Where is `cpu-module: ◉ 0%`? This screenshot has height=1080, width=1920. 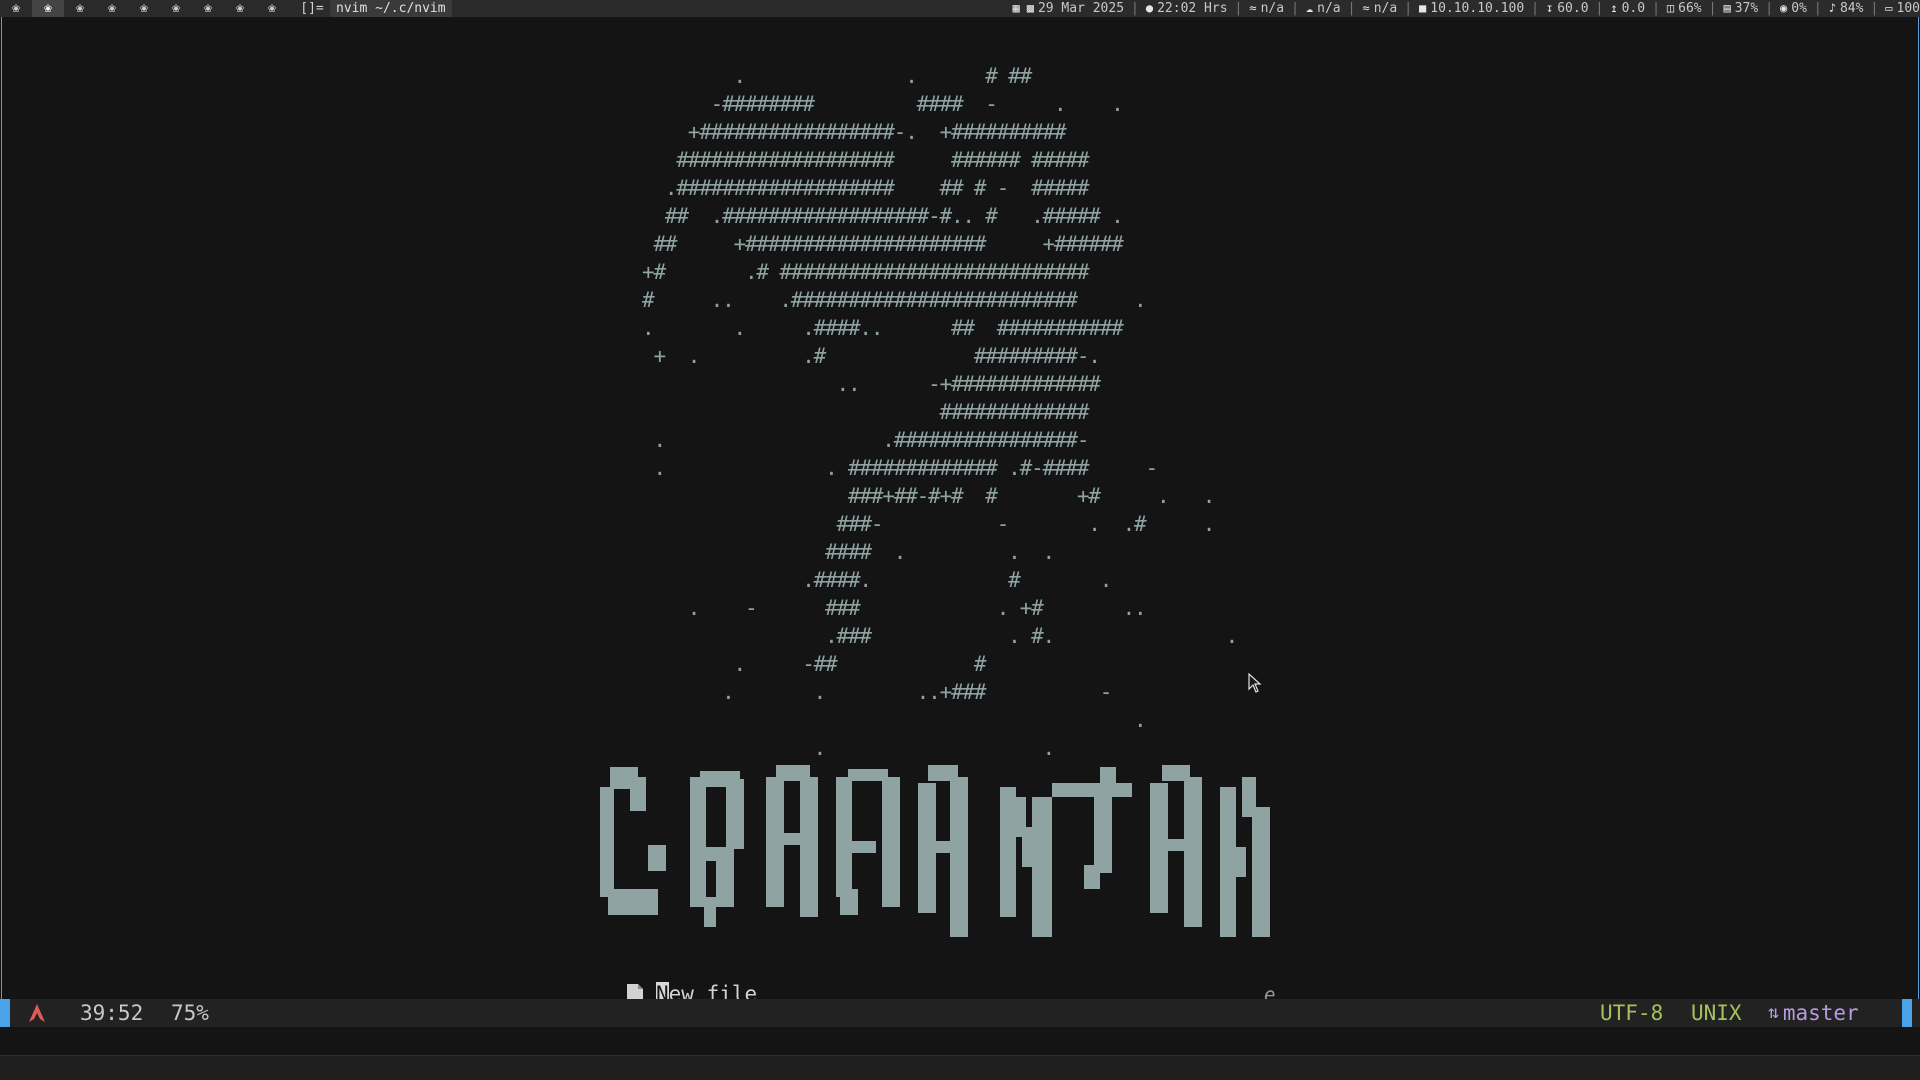 cpu-module: ◉ 0% is located at coordinates (1793, 8).